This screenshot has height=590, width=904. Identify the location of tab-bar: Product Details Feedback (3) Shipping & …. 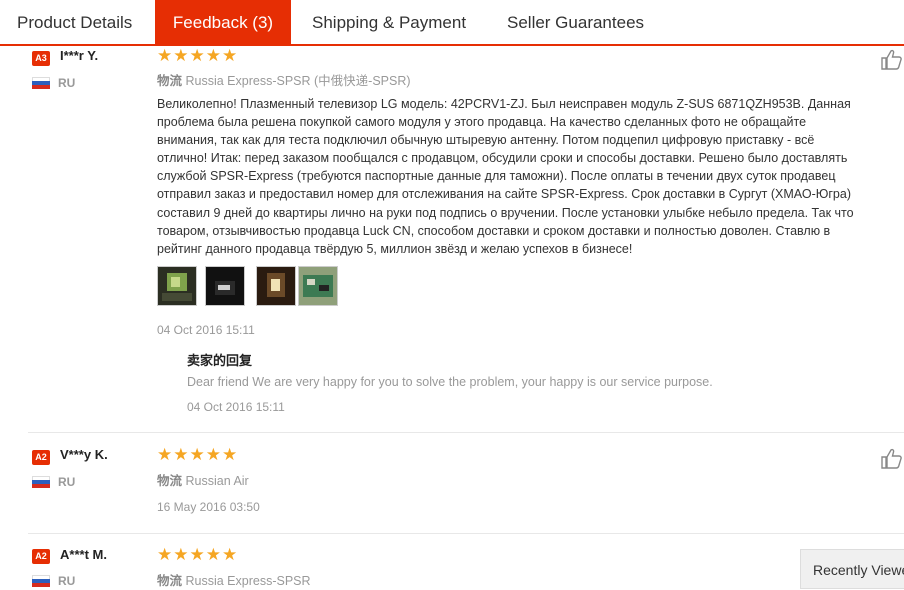
(452, 23).